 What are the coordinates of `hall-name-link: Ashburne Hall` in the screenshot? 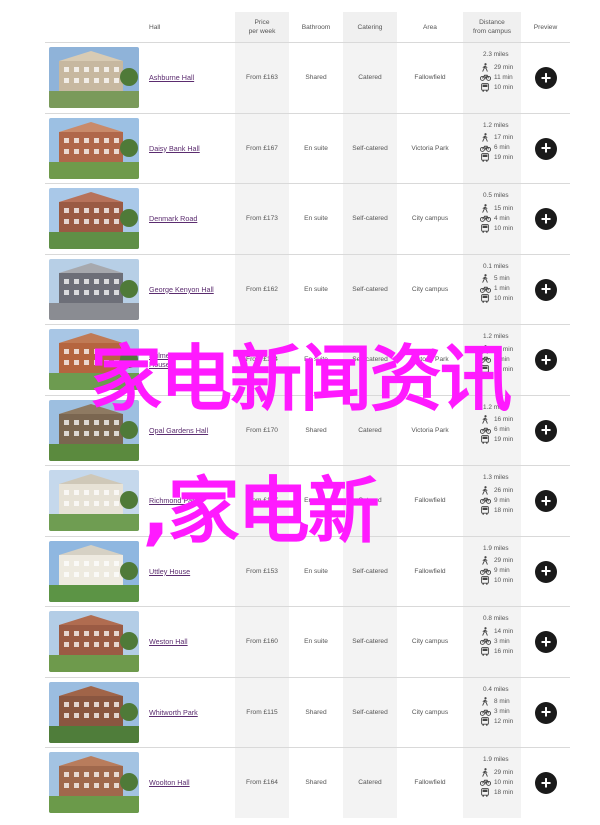 It's located at (171, 77).